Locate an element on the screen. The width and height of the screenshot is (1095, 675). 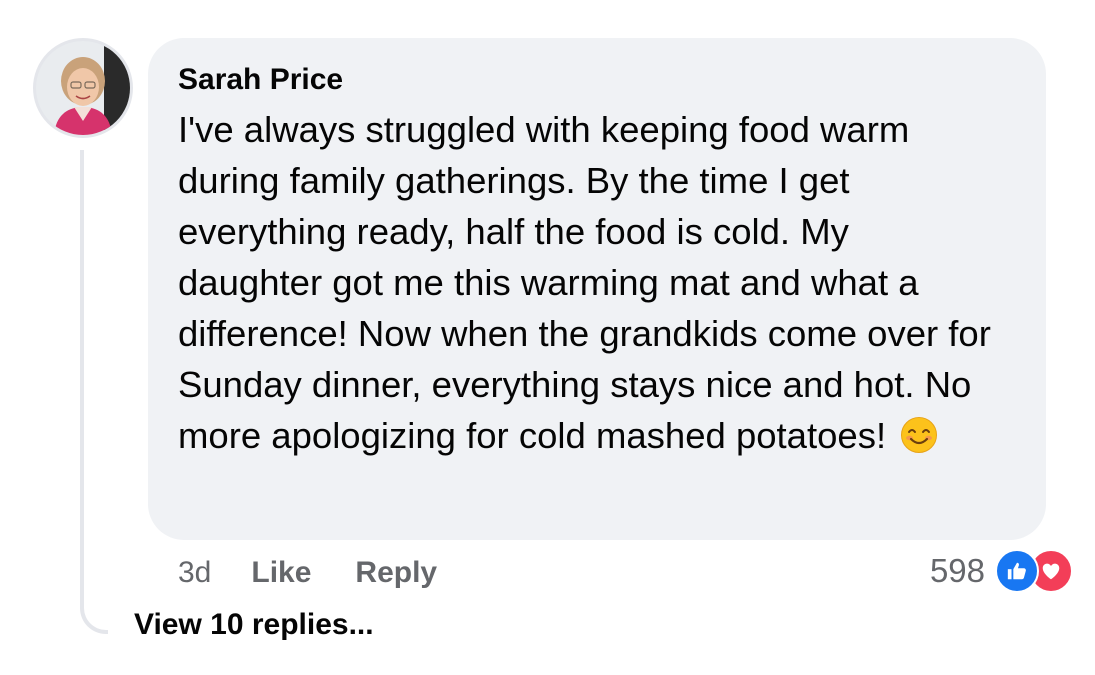
reaction-icons is located at coordinates (1034, 571).